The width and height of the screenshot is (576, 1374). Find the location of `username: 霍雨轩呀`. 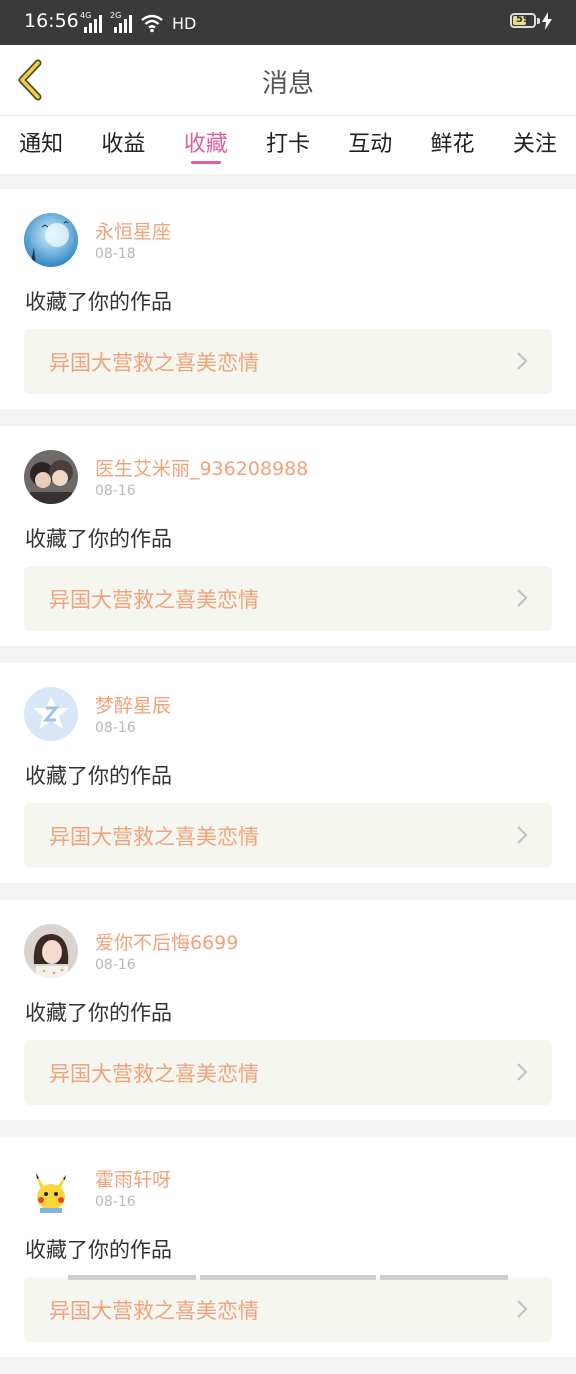

username: 霍雨轩呀 is located at coordinates (133, 1178).